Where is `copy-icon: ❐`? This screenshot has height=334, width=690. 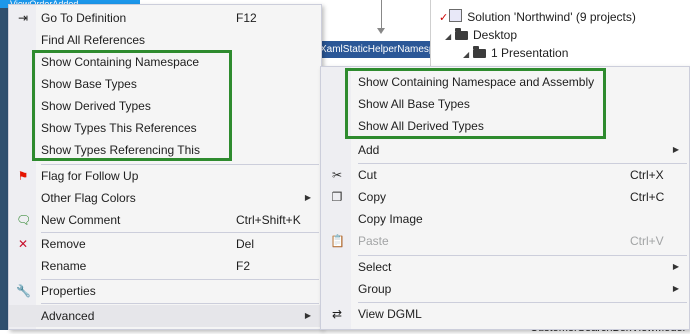
copy-icon: ❐ is located at coordinates (337, 197).